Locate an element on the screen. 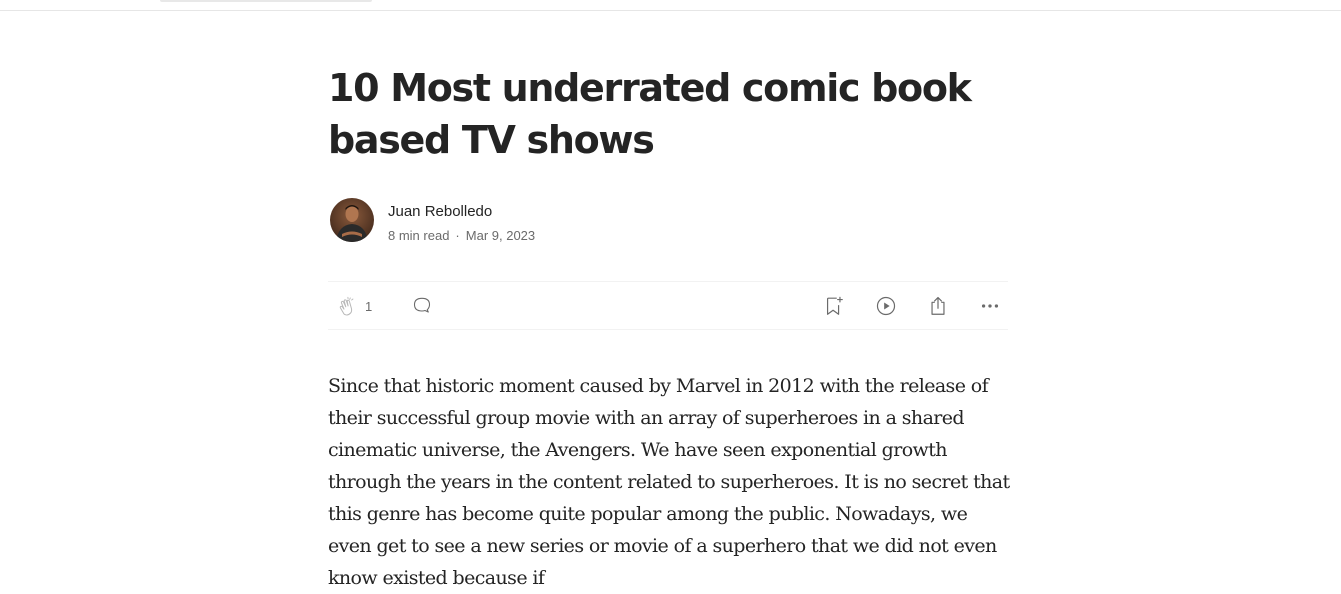 The width and height of the screenshot is (1341, 594). clap-icon is located at coordinates (346, 306).